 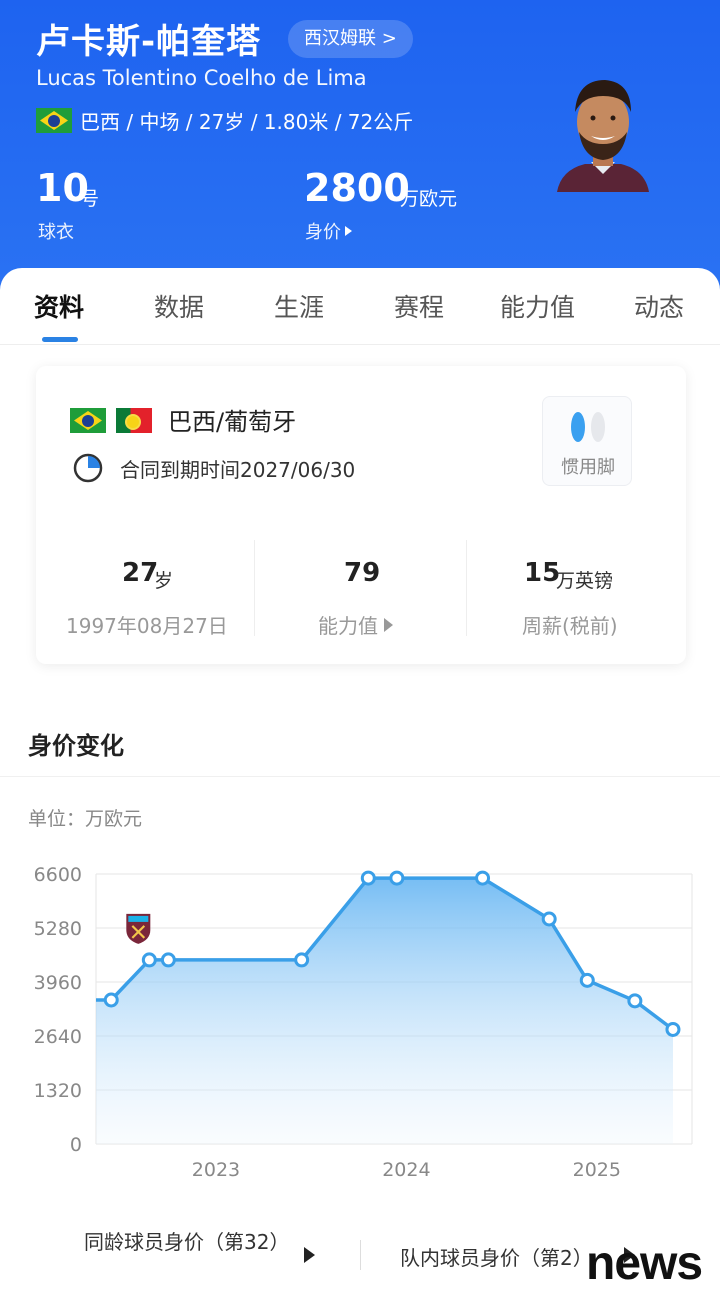 What do you see at coordinates (85, 819) in the screenshot?
I see `chart-unit-label: 单位：万欧元` at bounding box center [85, 819].